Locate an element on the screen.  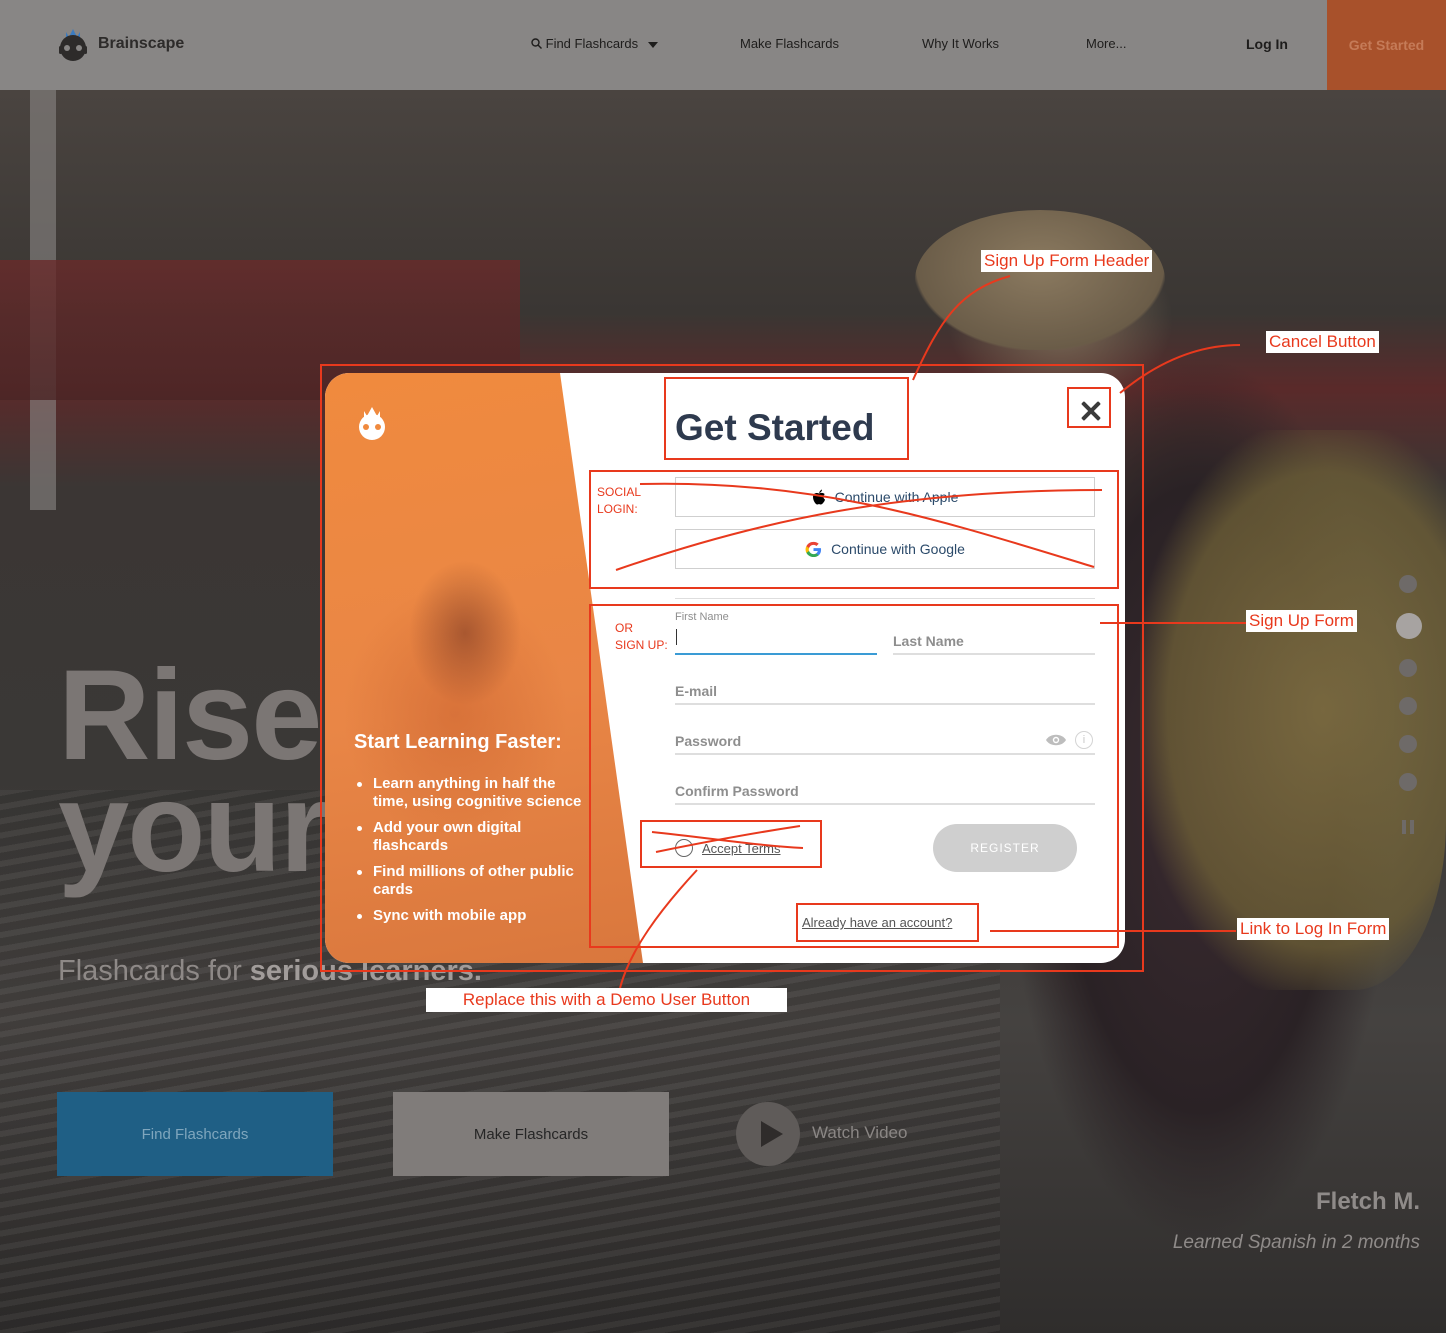
background-hat is located at coordinates (1040, 280).